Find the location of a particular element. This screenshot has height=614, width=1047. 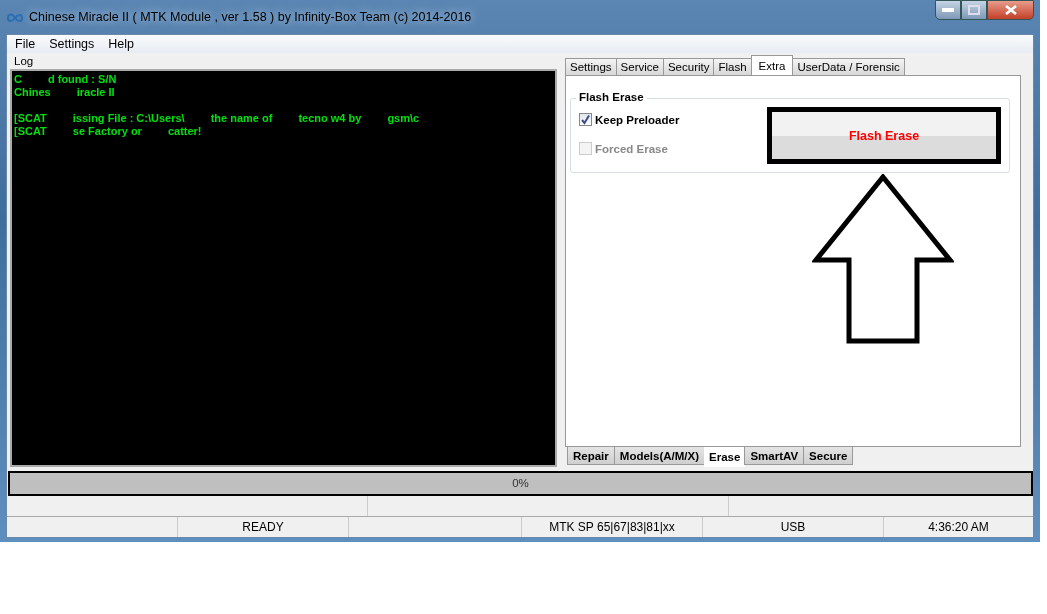

log-text: tecno w4 by is located at coordinates (330, 118).